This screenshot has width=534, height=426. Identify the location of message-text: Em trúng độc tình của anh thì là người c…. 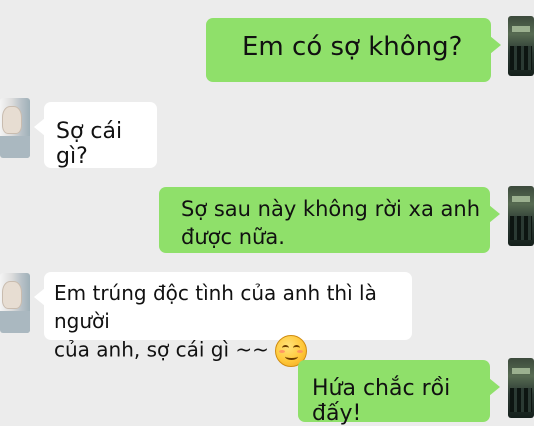
(215, 321).